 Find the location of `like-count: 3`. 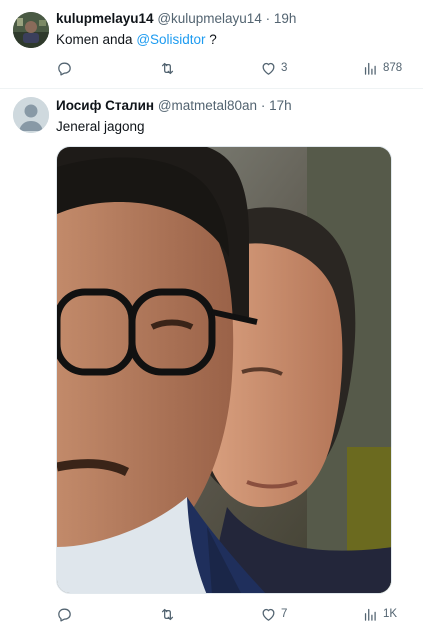

like-count: 3 is located at coordinates (284, 68).